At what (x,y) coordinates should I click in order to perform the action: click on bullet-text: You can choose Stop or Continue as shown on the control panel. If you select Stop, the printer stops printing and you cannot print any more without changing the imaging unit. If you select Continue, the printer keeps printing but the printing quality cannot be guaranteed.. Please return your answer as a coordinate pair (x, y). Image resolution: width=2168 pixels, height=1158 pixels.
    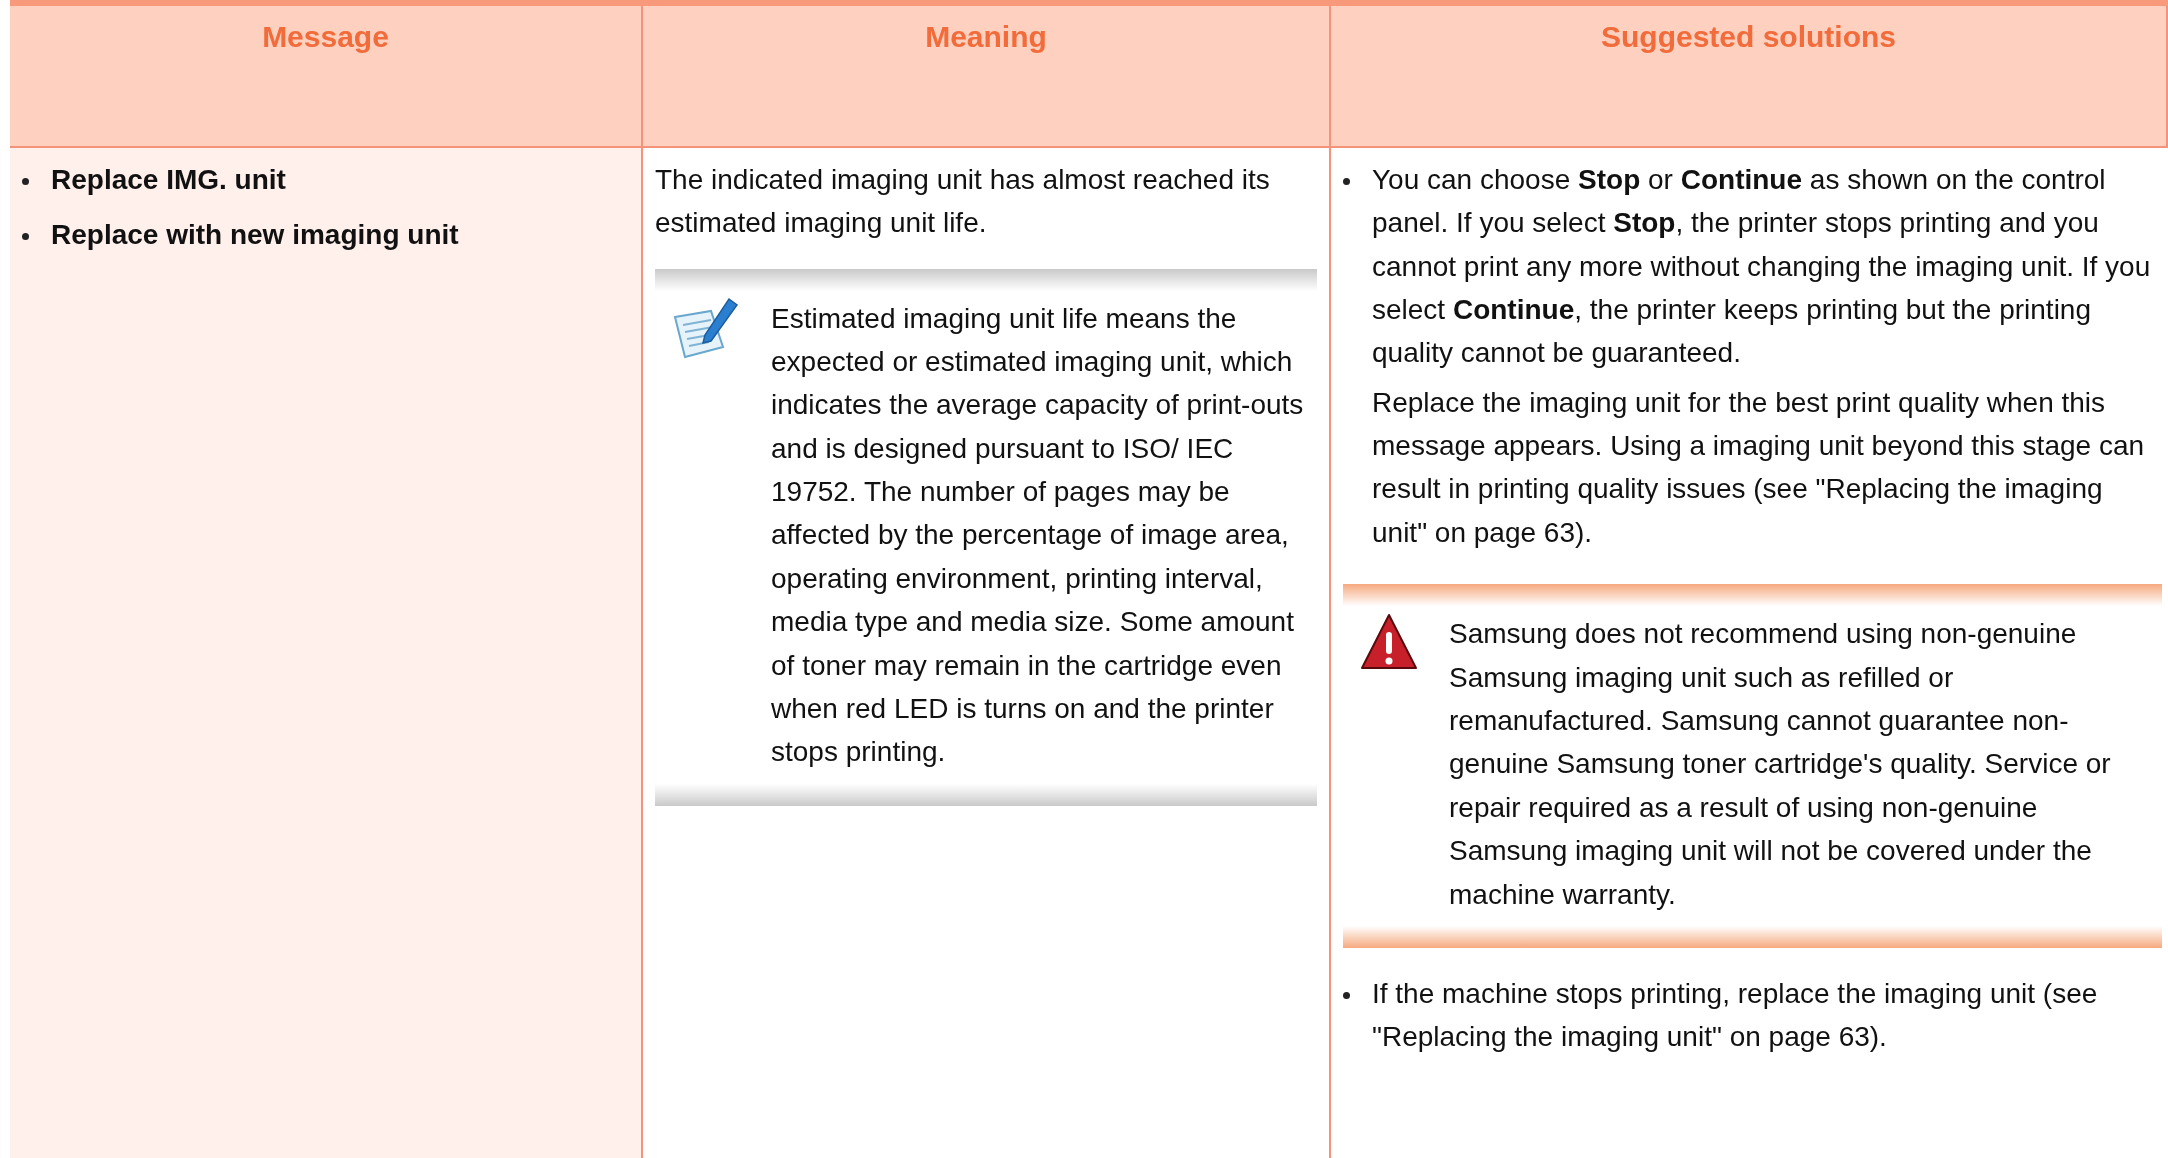
    Looking at the image, I should click on (1762, 266).